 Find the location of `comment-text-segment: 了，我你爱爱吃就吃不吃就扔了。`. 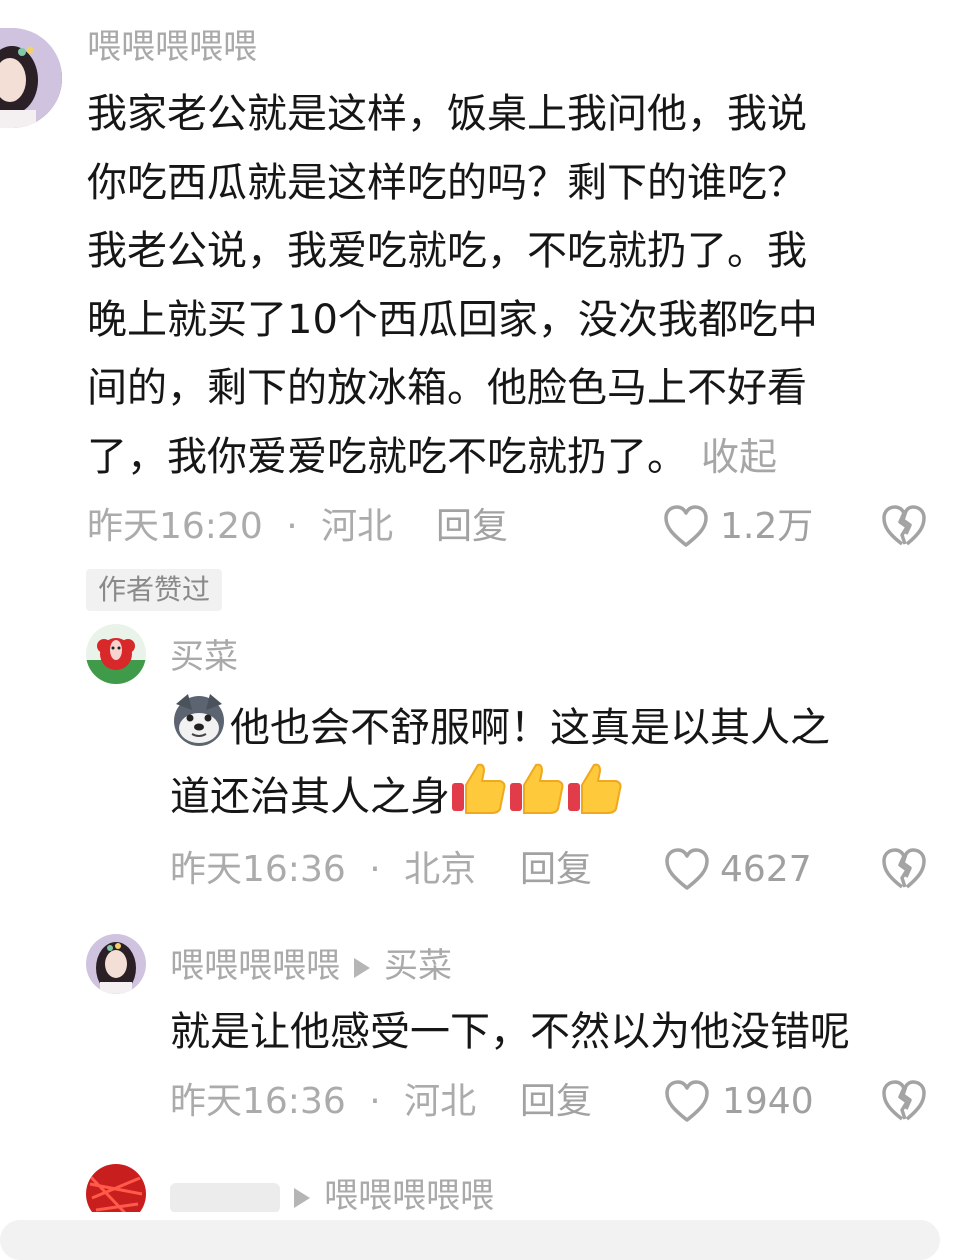

comment-text-segment: 了，我你爱爱吃就吃不吃就扔了。 is located at coordinates (387, 456).